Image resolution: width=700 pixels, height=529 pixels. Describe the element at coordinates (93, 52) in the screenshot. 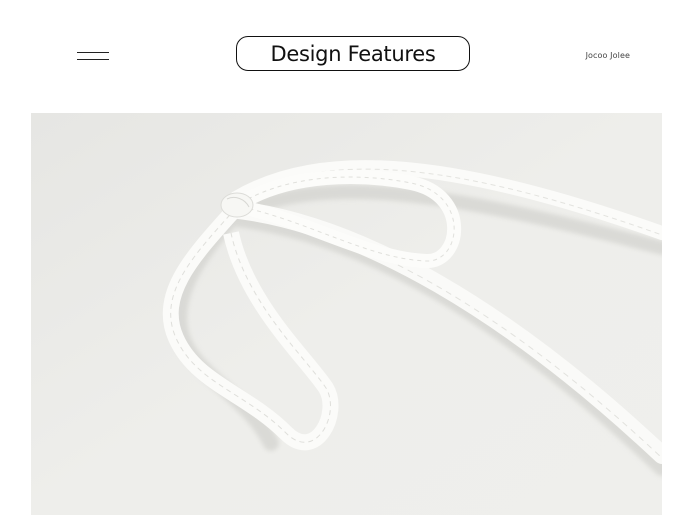

I see `menu-line-top` at that location.